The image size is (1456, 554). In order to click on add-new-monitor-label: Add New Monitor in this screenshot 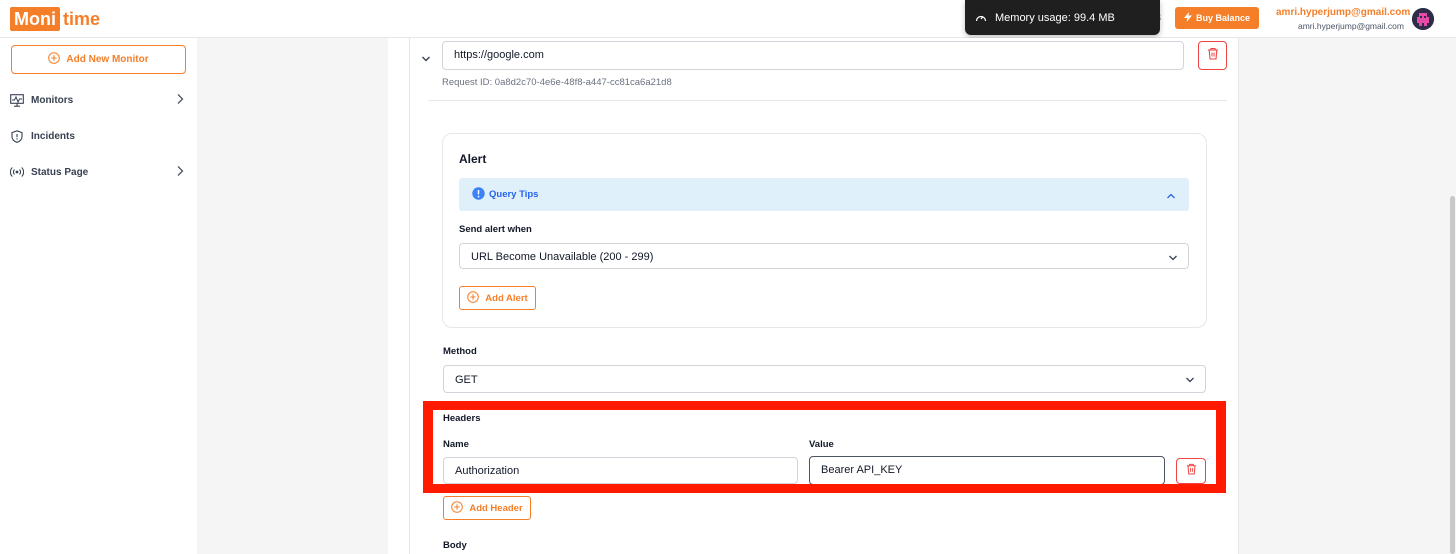, I will do `click(107, 59)`.